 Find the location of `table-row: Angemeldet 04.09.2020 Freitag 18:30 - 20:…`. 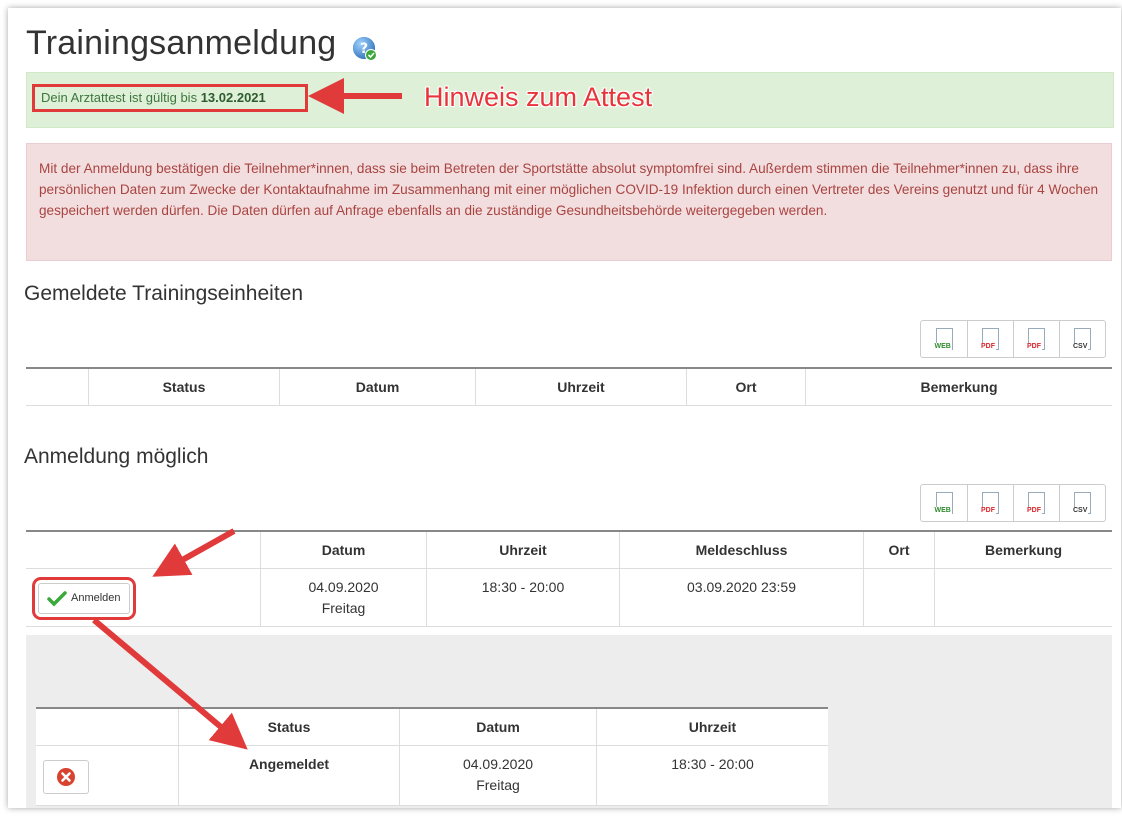

table-row: Angemeldet 04.09.2020 Freitag 18:30 - 20:… is located at coordinates (432, 775).